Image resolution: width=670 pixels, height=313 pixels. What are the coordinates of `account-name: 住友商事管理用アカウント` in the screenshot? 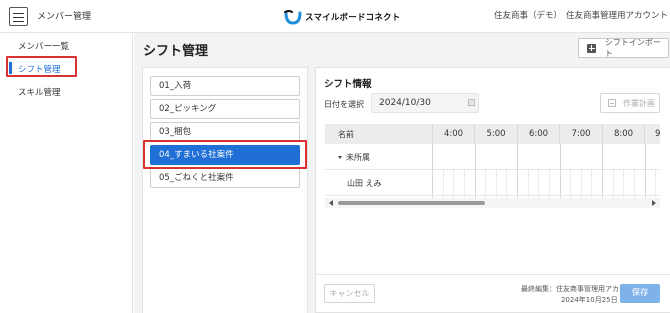 It's located at (617, 15).